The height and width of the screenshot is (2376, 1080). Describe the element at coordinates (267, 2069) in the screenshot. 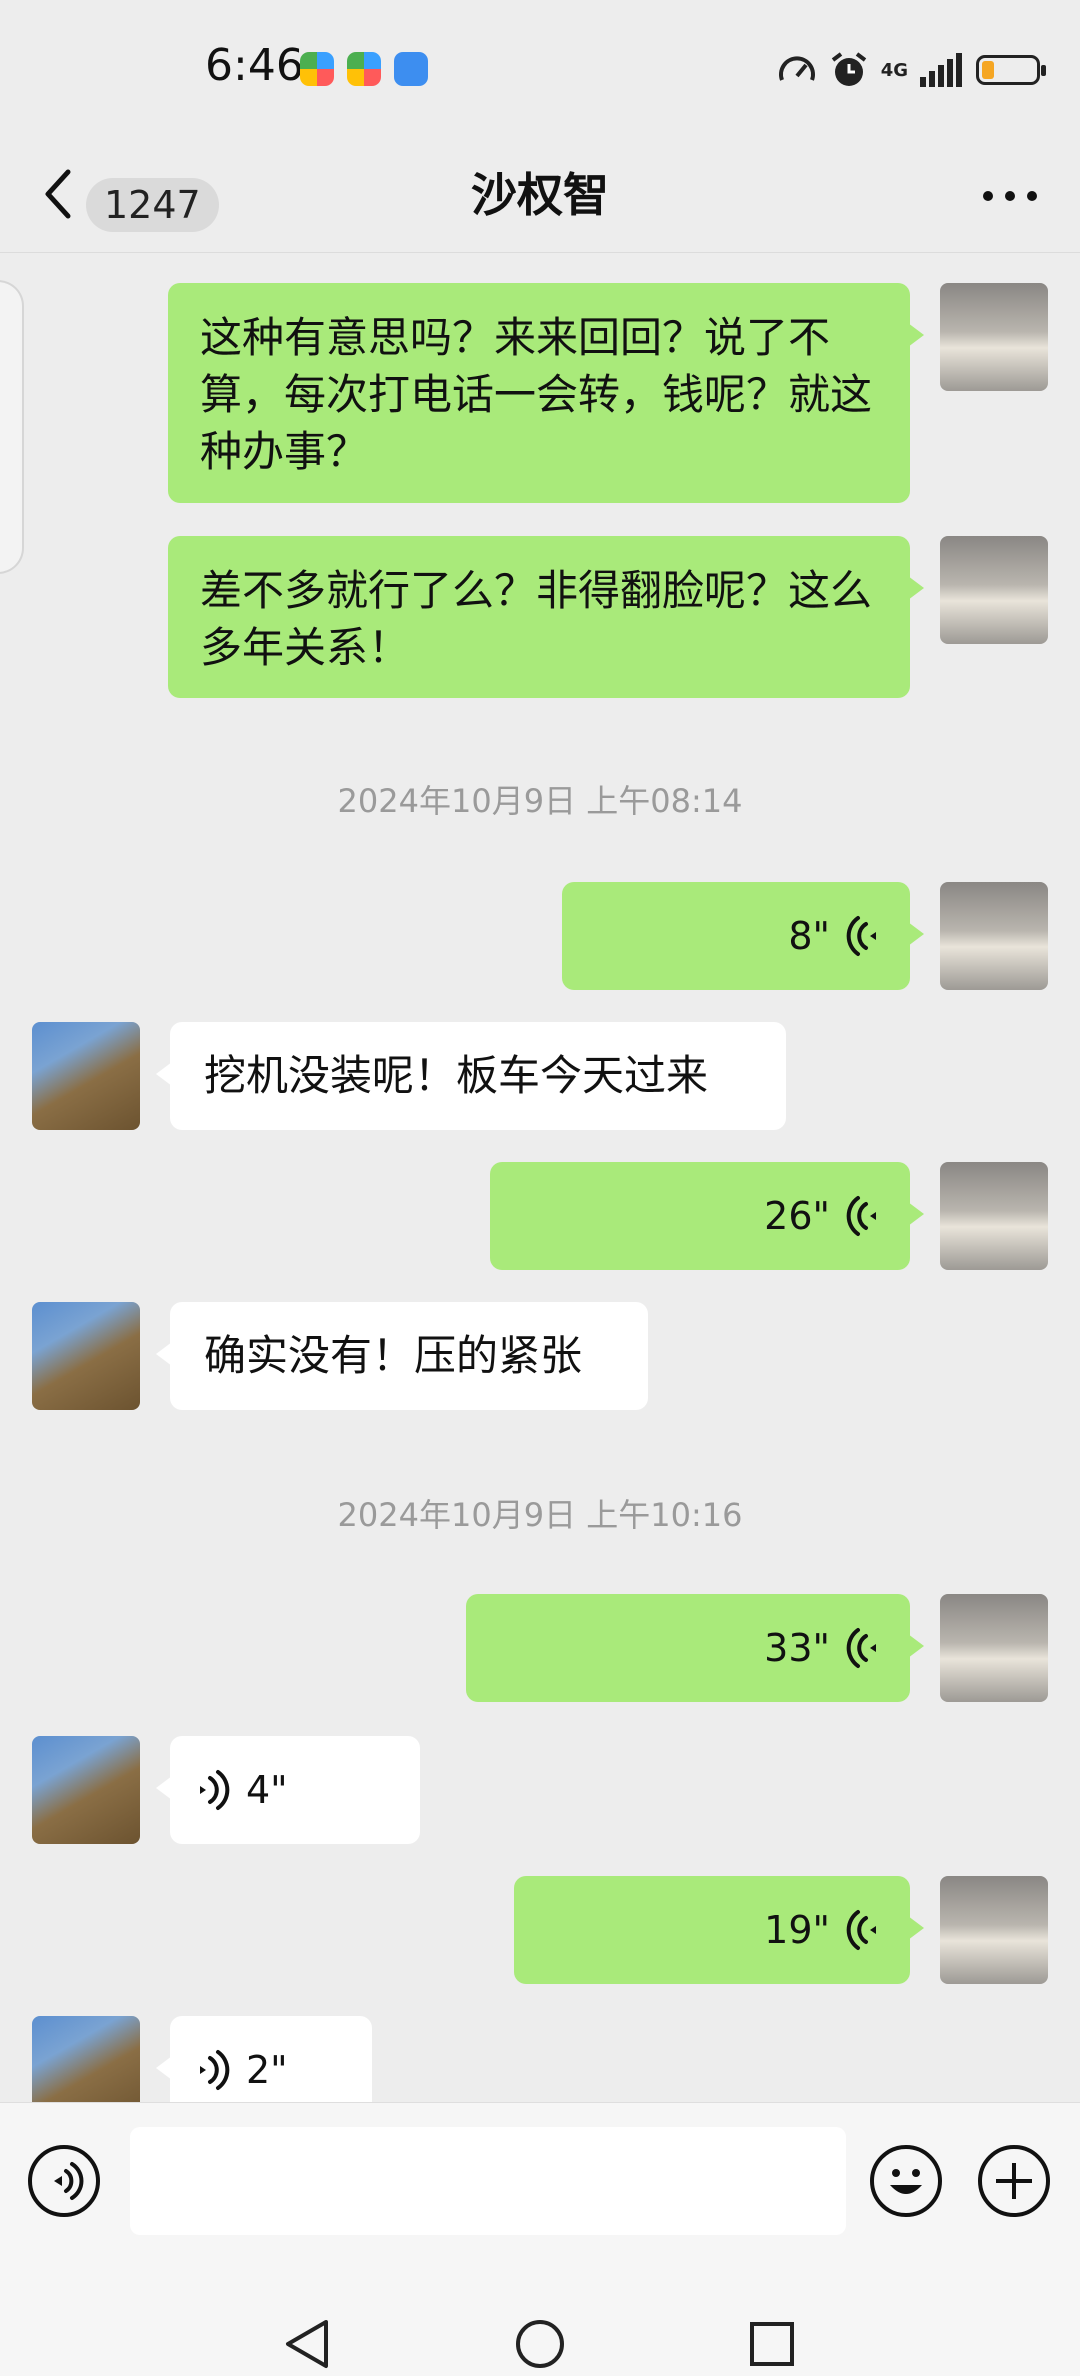

I see `voice-duration: 2"` at that location.